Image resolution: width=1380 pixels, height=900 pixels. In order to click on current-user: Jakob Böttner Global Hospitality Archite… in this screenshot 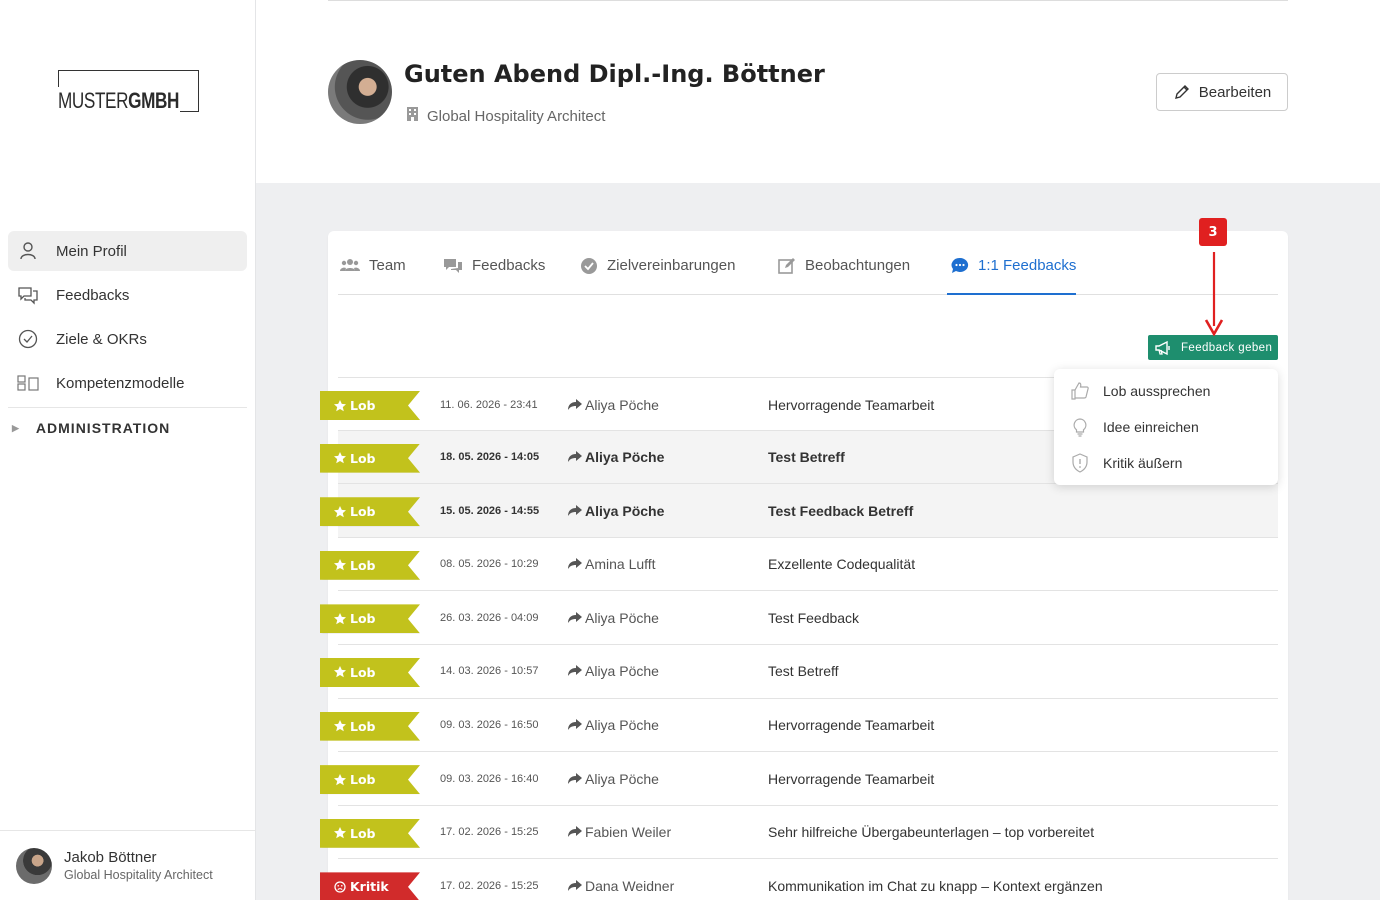, I will do `click(127, 865)`.